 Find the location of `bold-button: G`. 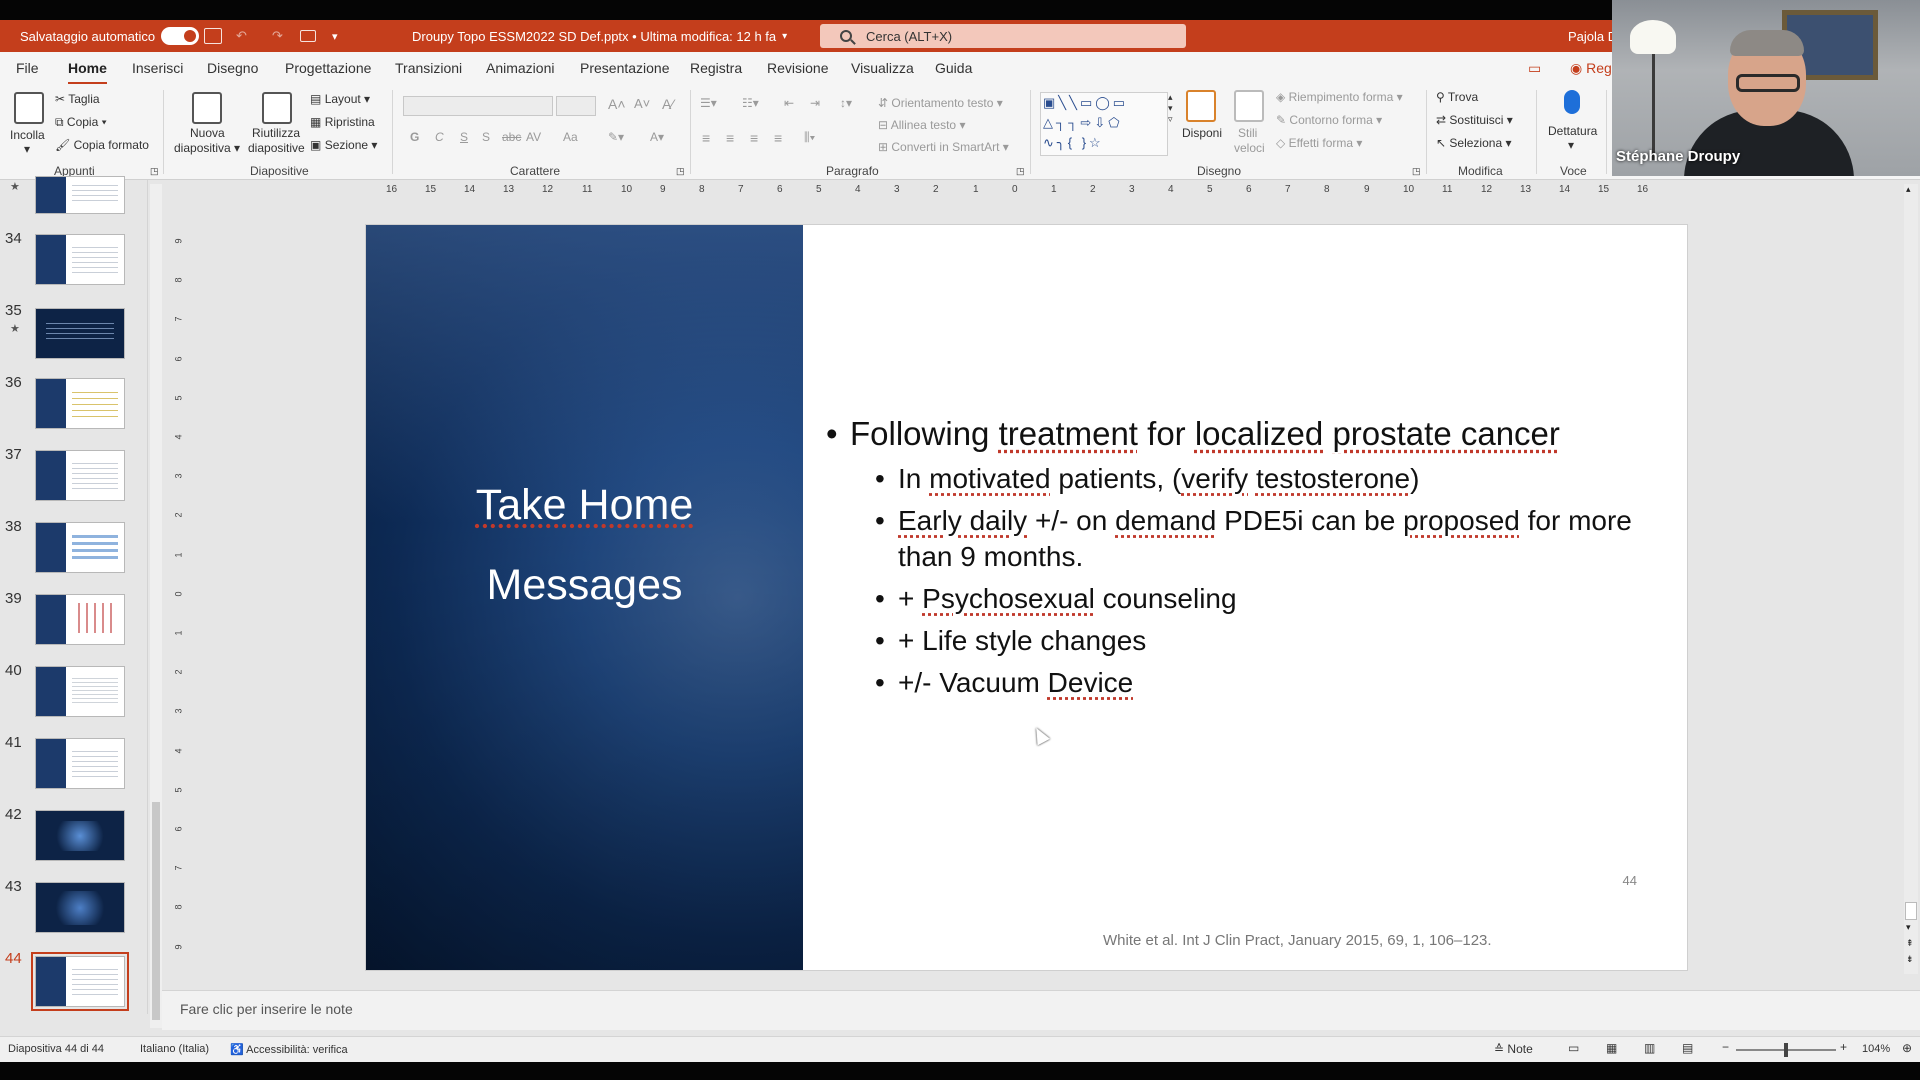

bold-button: G is located at coordinates (414, 137).